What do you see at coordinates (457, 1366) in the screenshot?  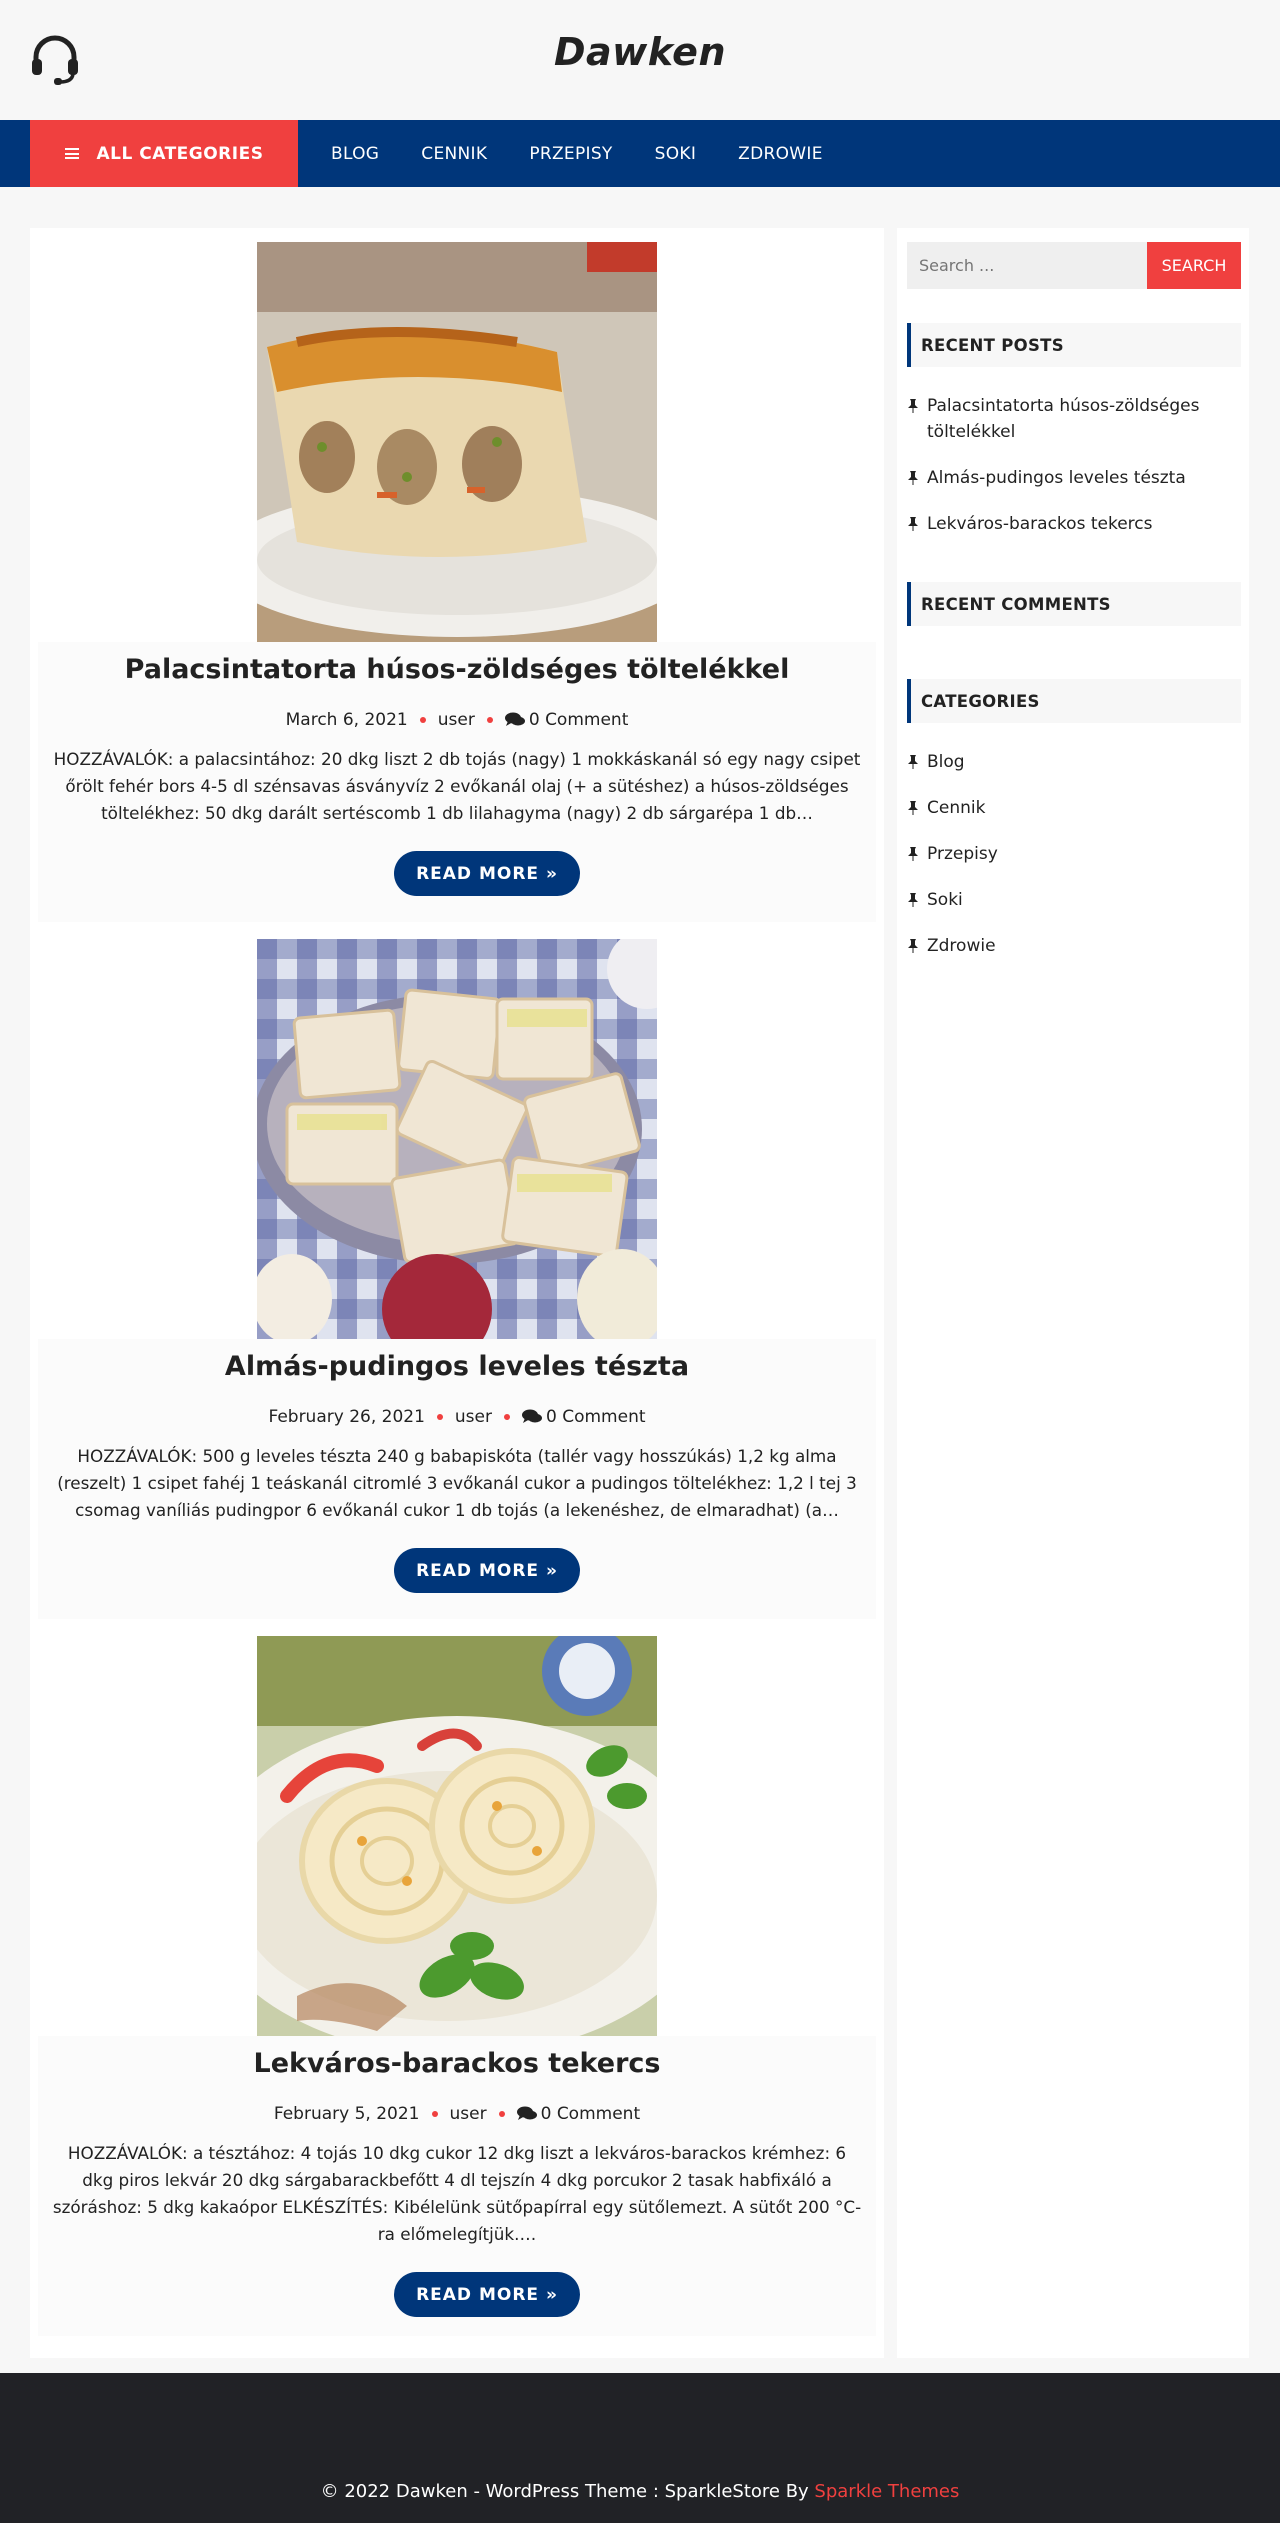 I see `post-title: Almás-pudingos leveles tészta` at bounding box center [457, 1366].